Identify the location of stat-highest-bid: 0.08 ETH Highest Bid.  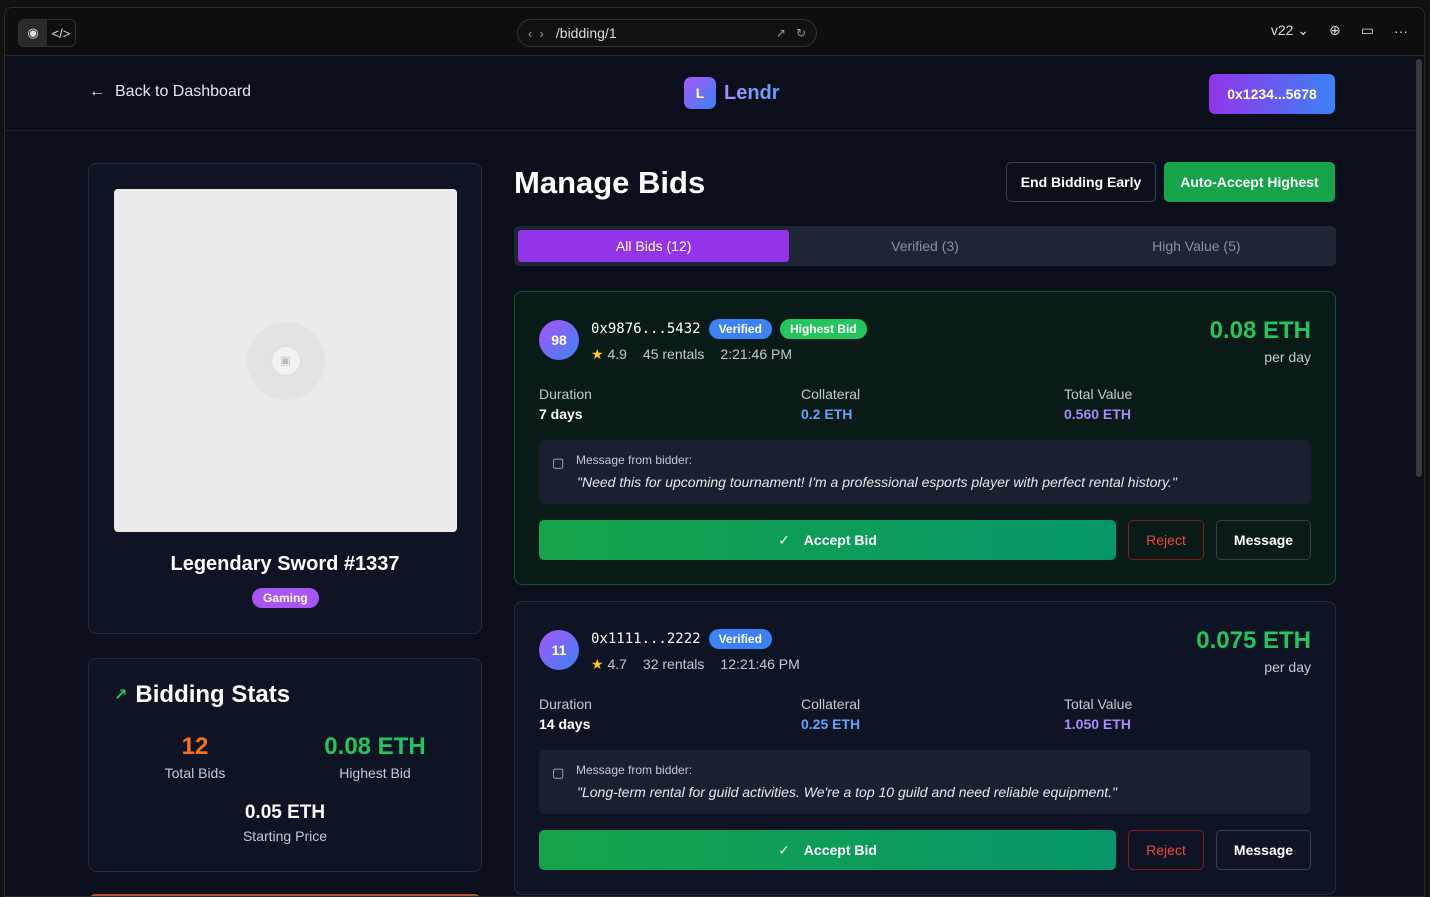
(375, 757).